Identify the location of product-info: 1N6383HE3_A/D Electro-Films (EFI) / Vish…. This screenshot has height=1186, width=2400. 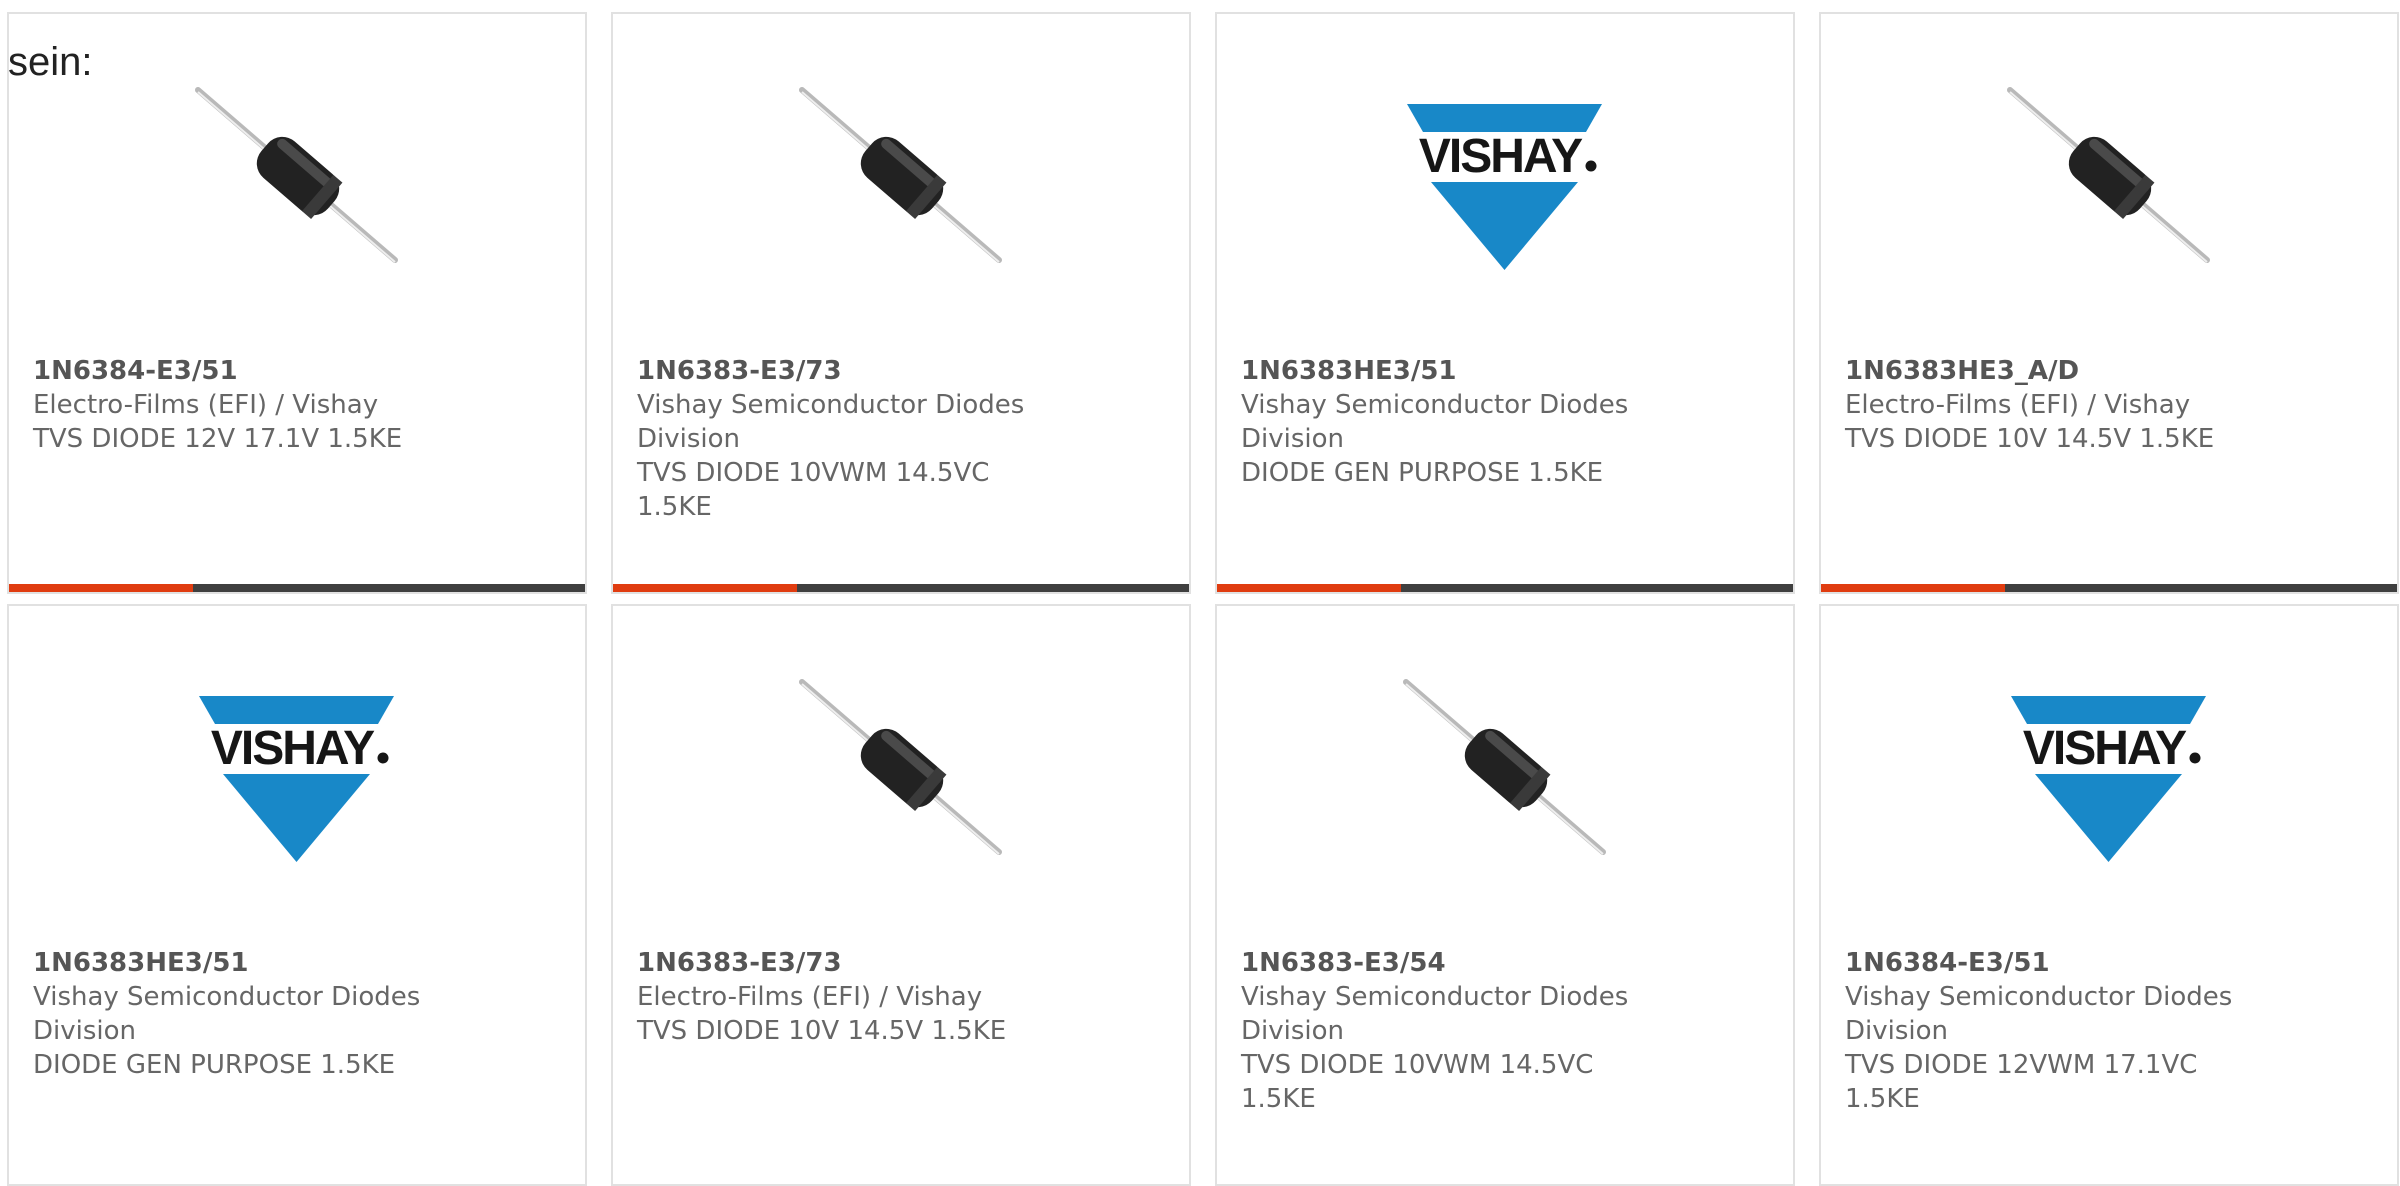
(2109, 405).